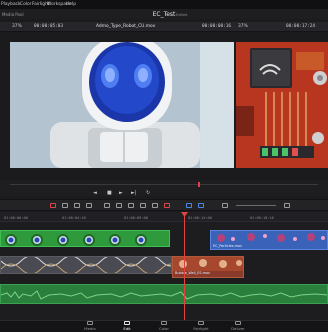  What do you see at coordinates (127, 323) in the screenshot?
I see `edit-icon` at bounding box center [127, 323].